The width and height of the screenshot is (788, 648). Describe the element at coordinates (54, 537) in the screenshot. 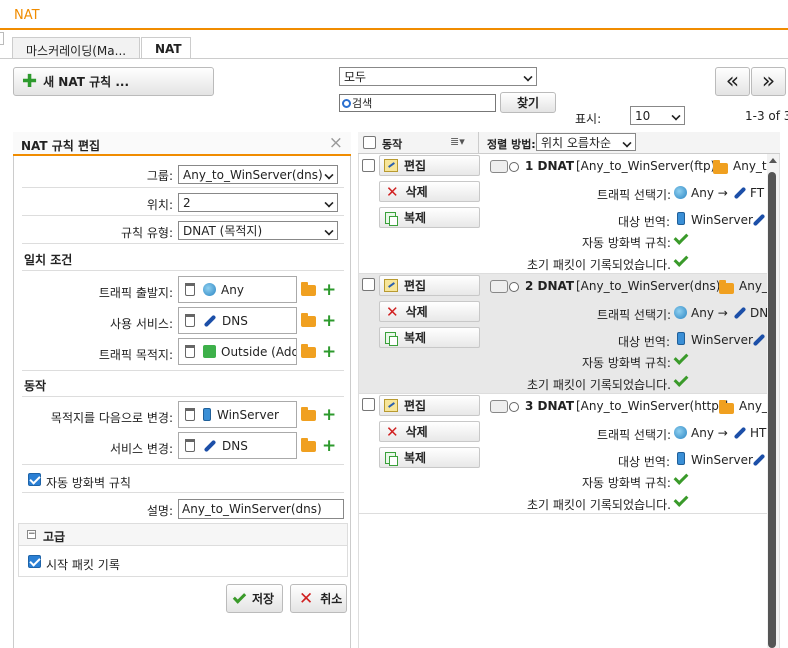

I see `advanced-title: 고급` at that location.